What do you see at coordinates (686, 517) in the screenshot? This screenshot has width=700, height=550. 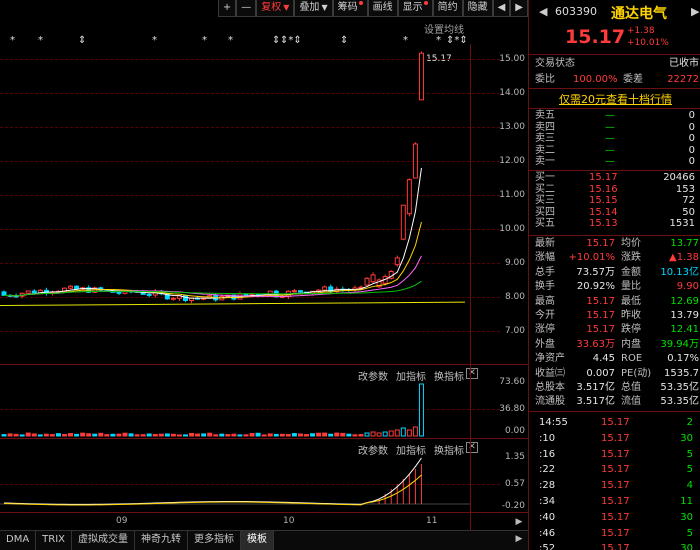 I see `tick-volume: 30` at bounding box center [686, 517].